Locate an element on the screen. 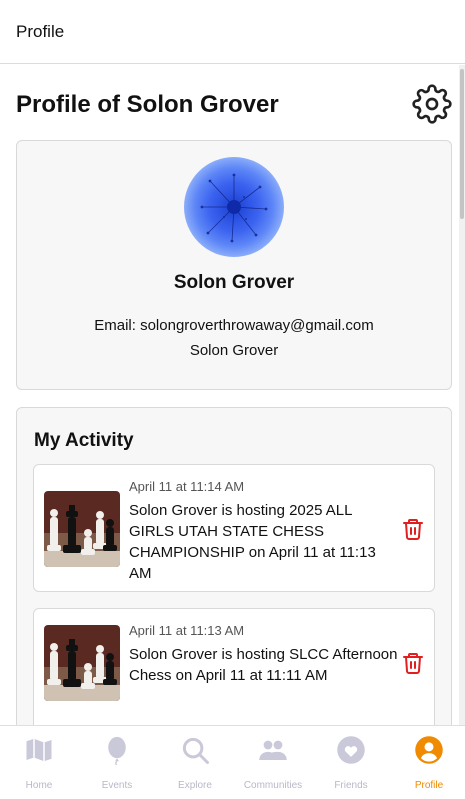  nav-explore: Explore is located at coordinates (195, 762).